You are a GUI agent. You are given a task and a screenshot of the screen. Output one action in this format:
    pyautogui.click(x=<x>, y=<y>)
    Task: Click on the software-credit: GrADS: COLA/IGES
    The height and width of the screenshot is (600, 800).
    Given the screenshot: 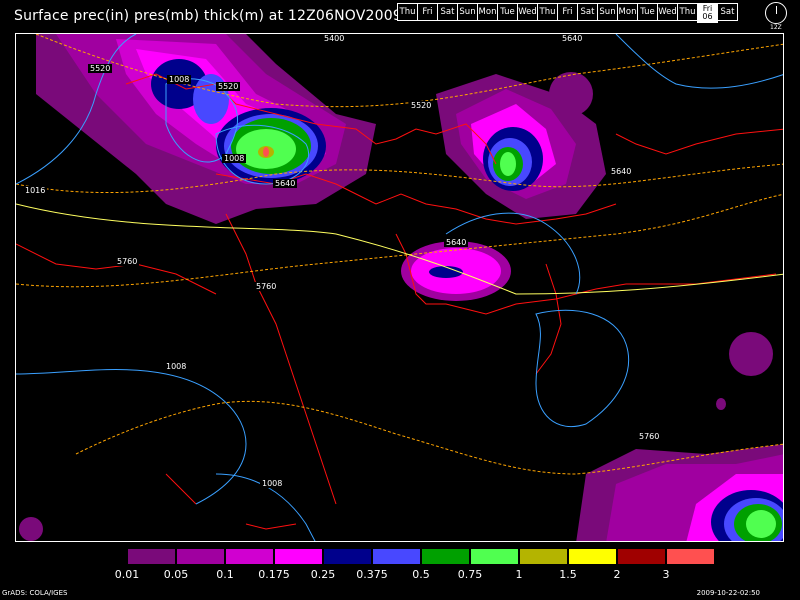 What is the action you would take?
    pyautogui.click(x=35, y=593)
    